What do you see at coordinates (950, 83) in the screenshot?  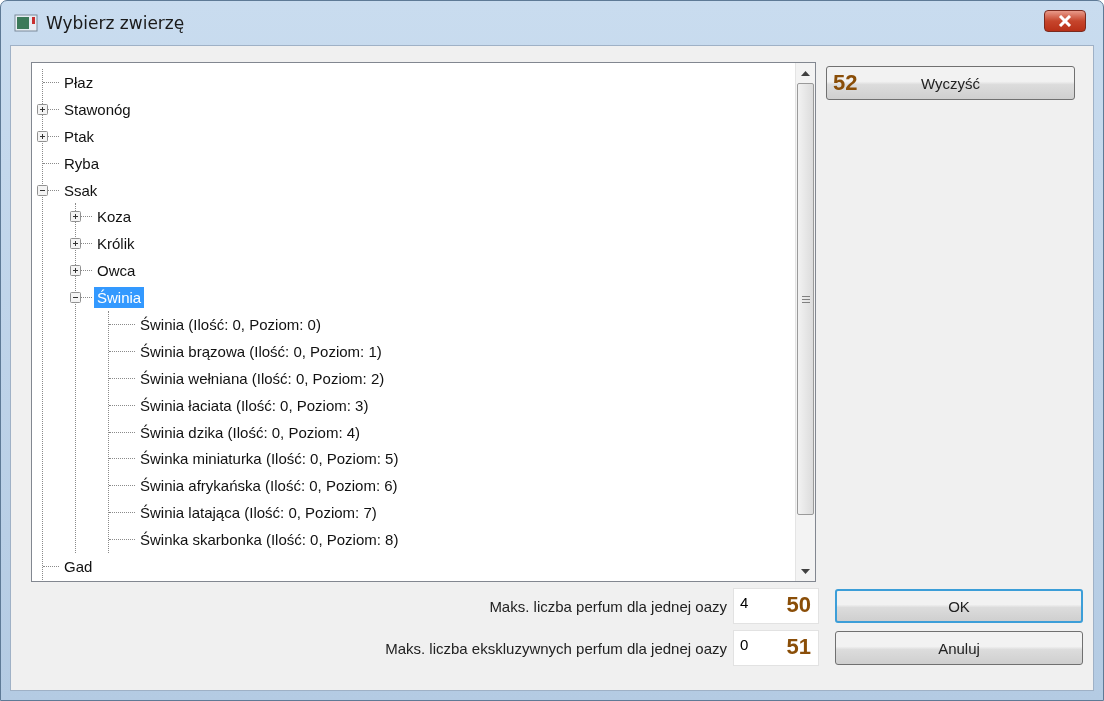 I see `clear-button: 52 Wyczyść` at bounding box center [950, 83].